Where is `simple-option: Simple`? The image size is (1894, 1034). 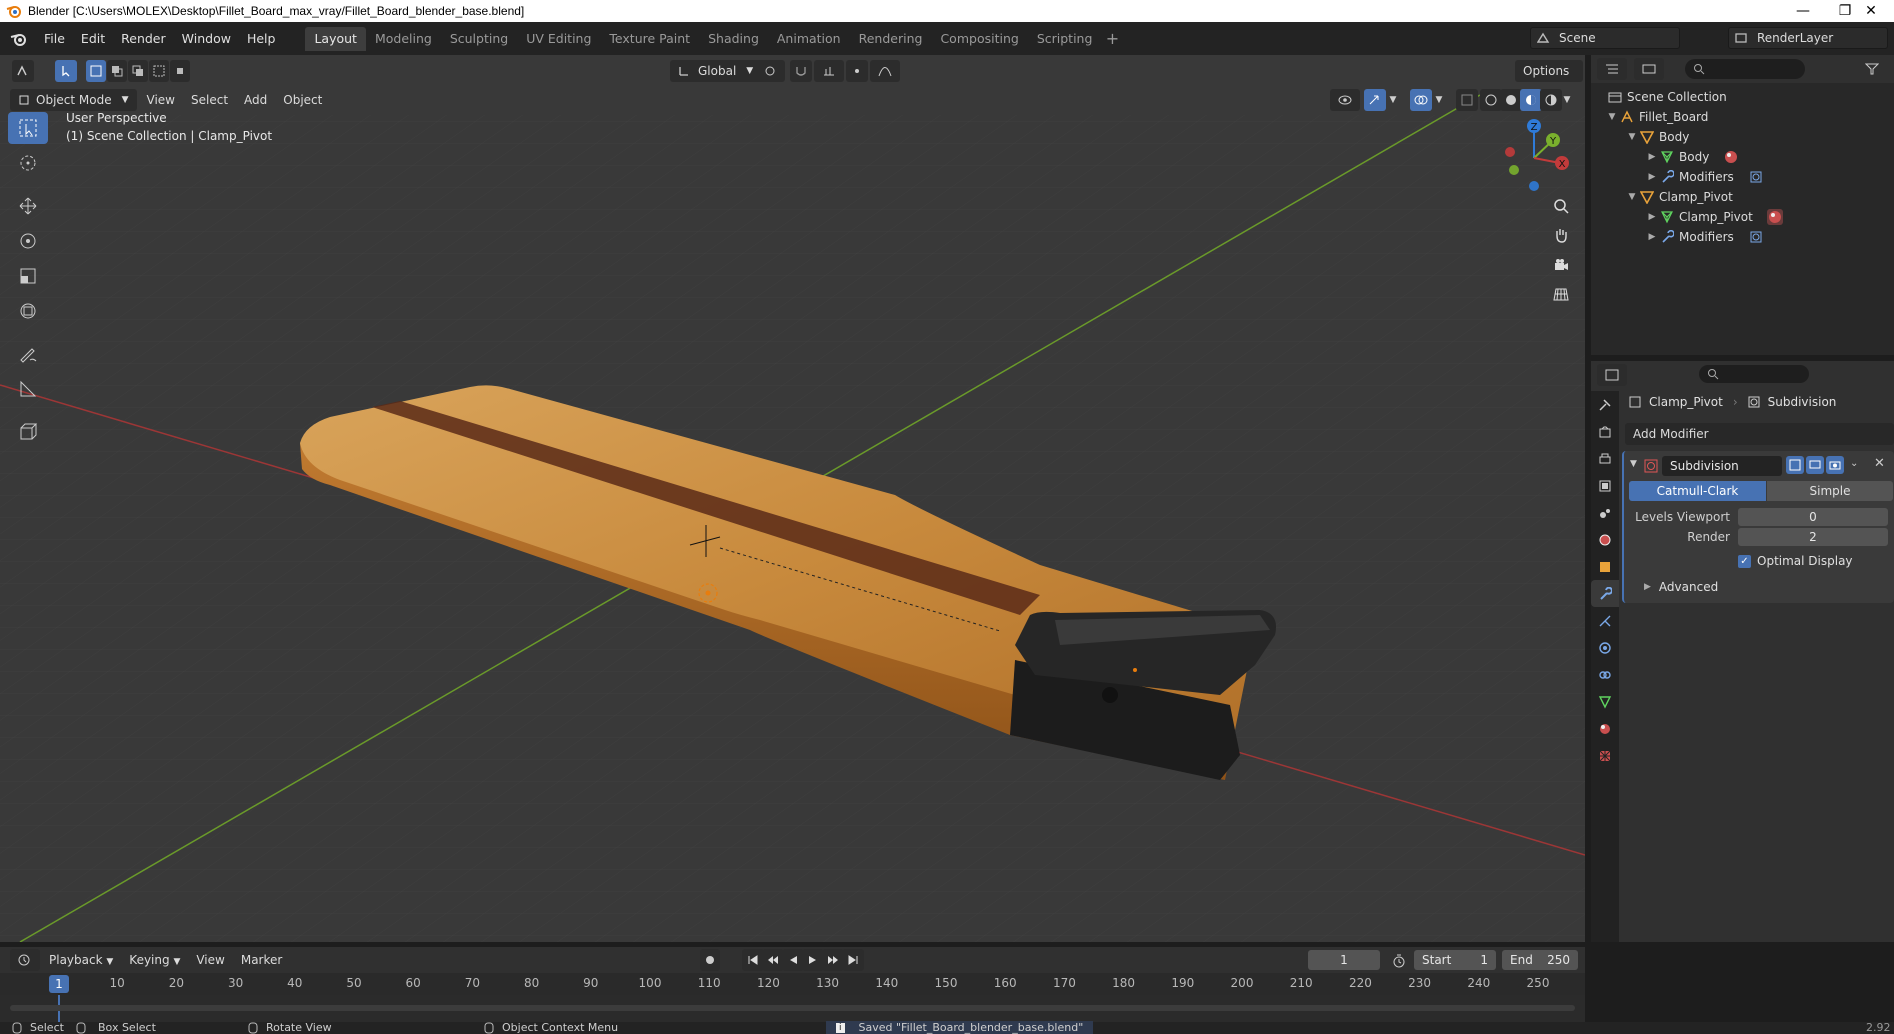
simple-option: Simple is located at coordinates (1830, 491).